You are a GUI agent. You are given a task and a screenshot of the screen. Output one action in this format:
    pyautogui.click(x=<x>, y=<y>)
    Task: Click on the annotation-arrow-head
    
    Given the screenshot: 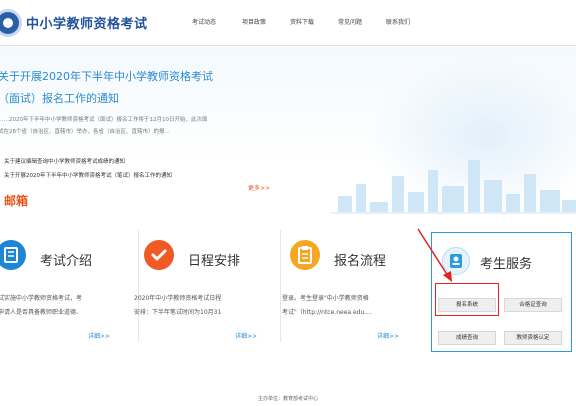 What is the action you would take?
    pyautogui.click(x=447, y=276)
    